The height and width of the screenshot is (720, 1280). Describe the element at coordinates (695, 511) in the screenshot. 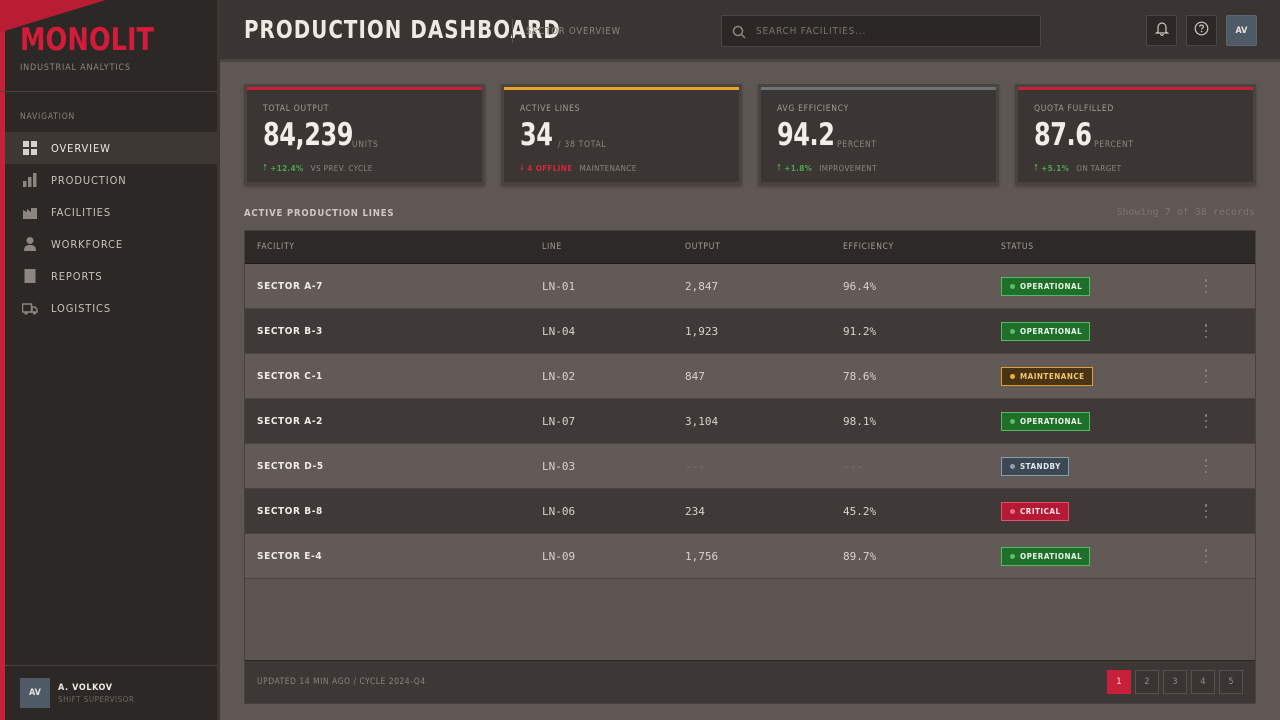

I see `output-cell: 234` at that location.